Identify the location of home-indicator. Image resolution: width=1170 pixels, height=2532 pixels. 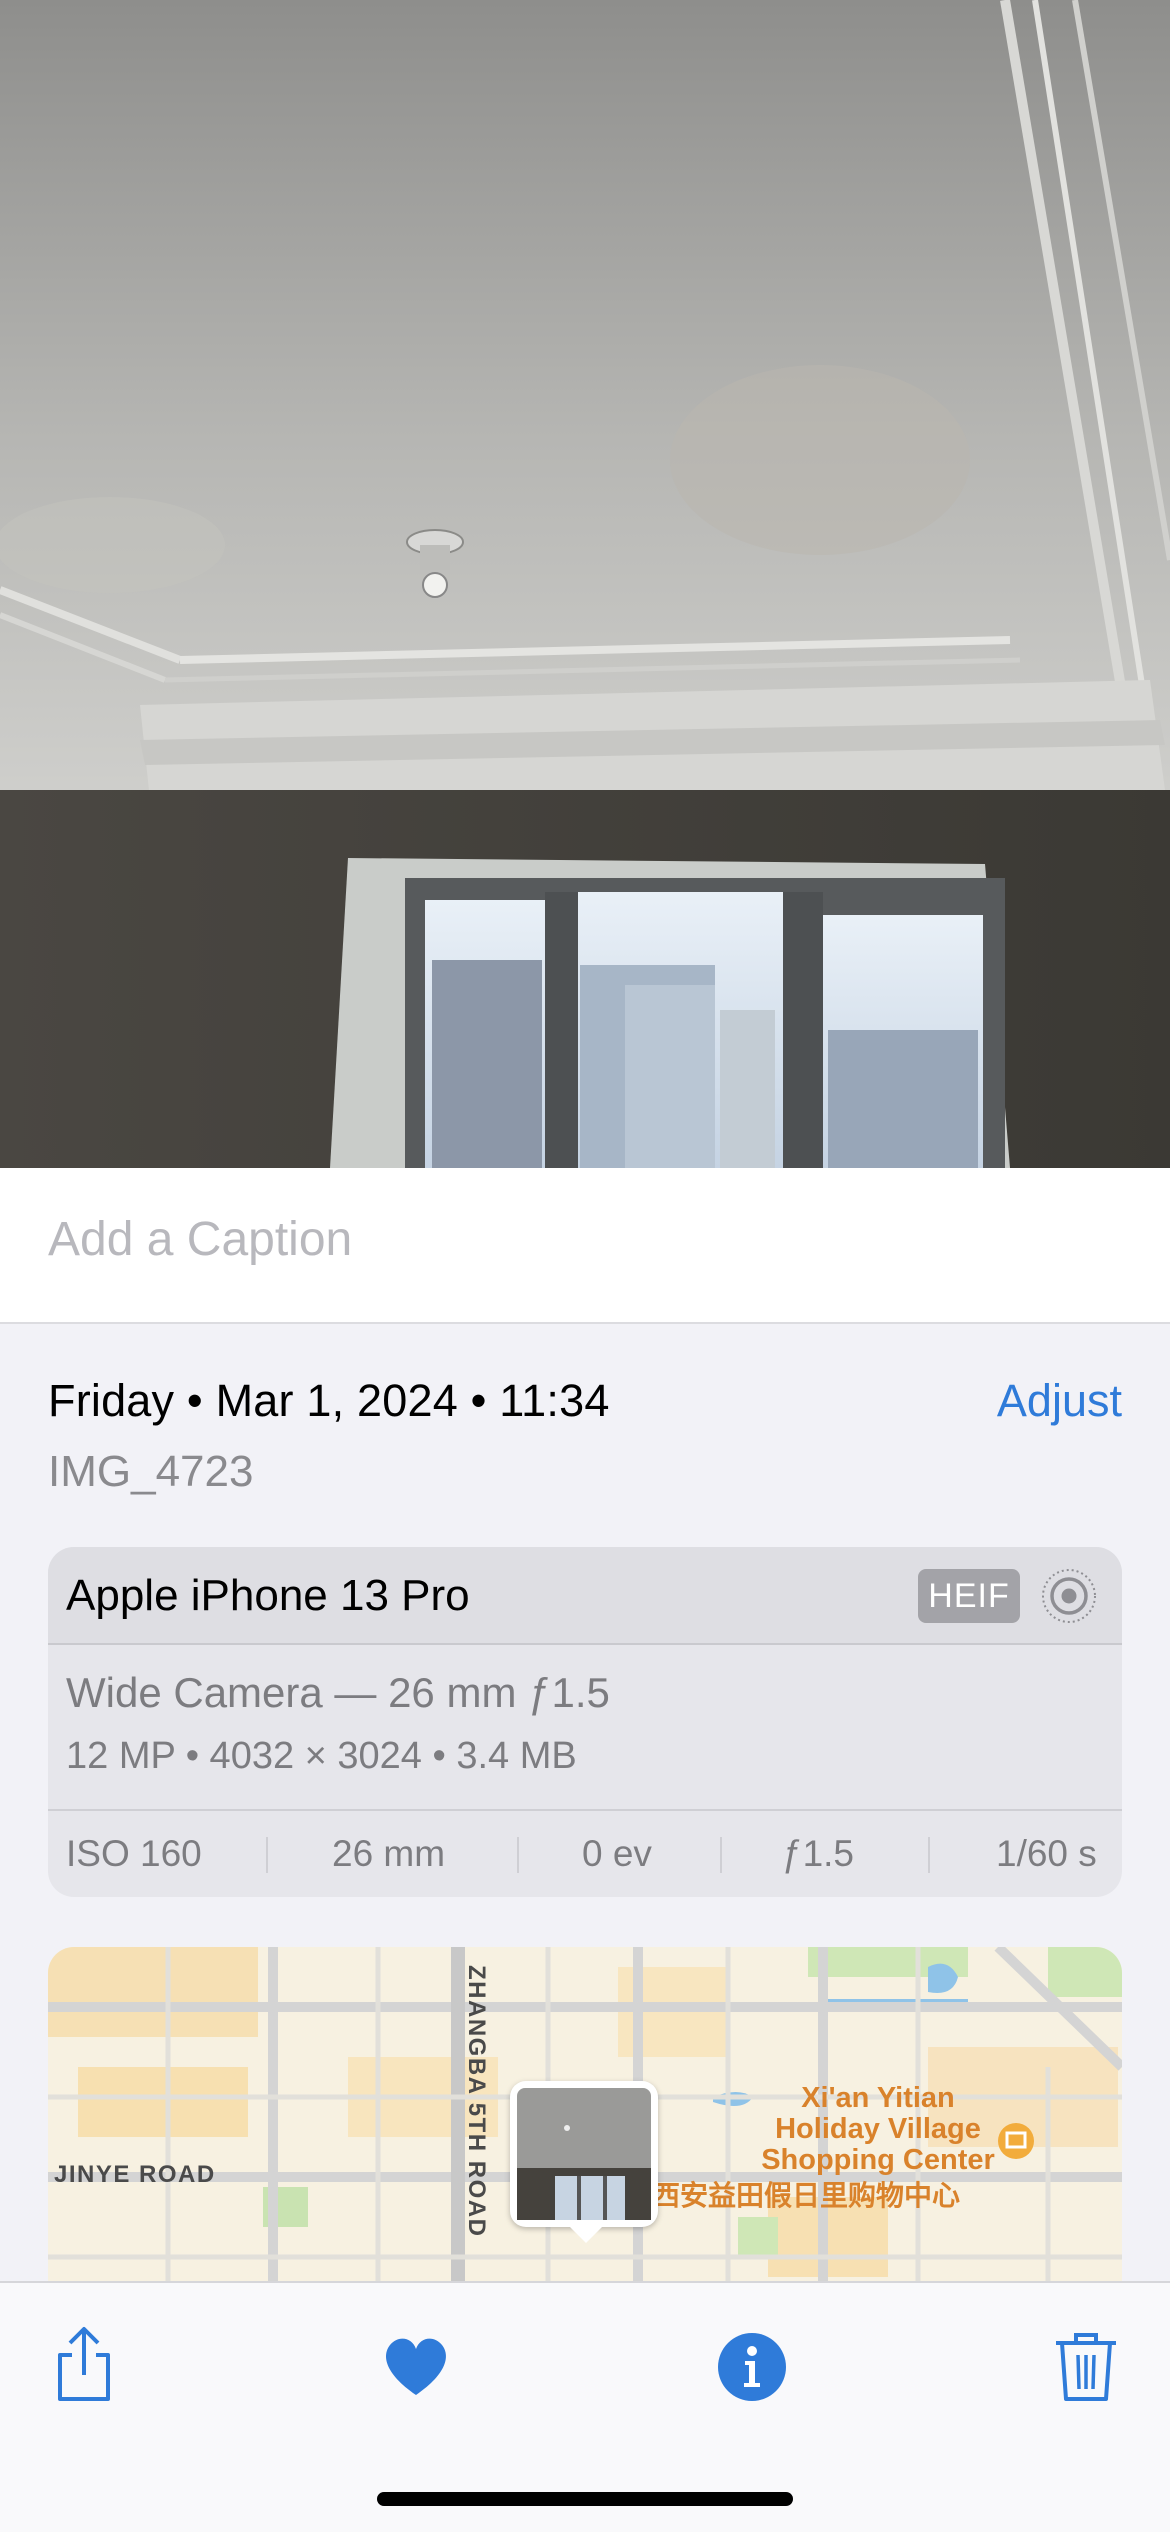
(585, 2499).